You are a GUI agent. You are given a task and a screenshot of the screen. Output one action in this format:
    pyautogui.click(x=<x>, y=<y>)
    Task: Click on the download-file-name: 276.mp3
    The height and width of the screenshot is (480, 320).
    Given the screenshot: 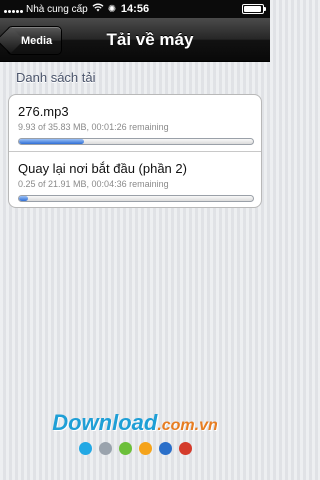 What is the action you would take?
    pyautogui.click(x=43, y=111)
    